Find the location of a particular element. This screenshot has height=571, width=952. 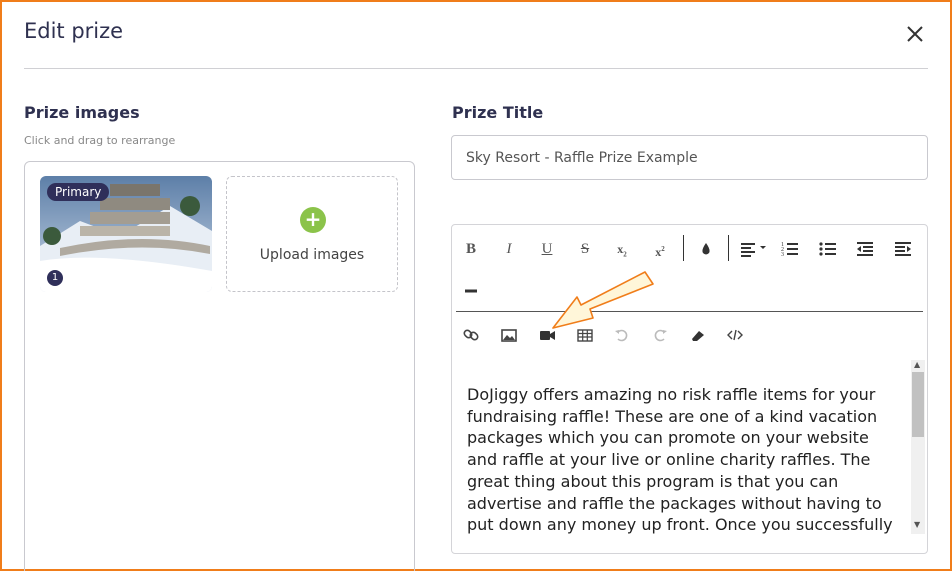

underline-icon: U is located at coordinates (547, 249).